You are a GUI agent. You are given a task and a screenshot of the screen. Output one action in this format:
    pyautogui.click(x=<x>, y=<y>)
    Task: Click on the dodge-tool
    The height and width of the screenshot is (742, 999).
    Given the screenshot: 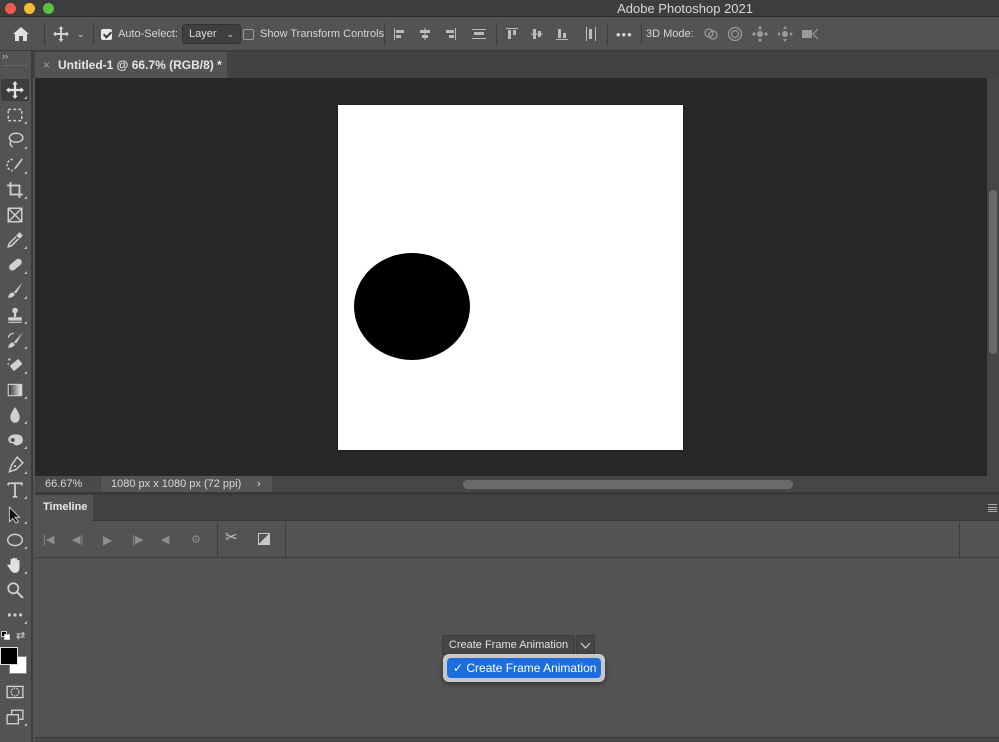 What is the action you would take?
    pyautogui.click(x=15, y=440)
    